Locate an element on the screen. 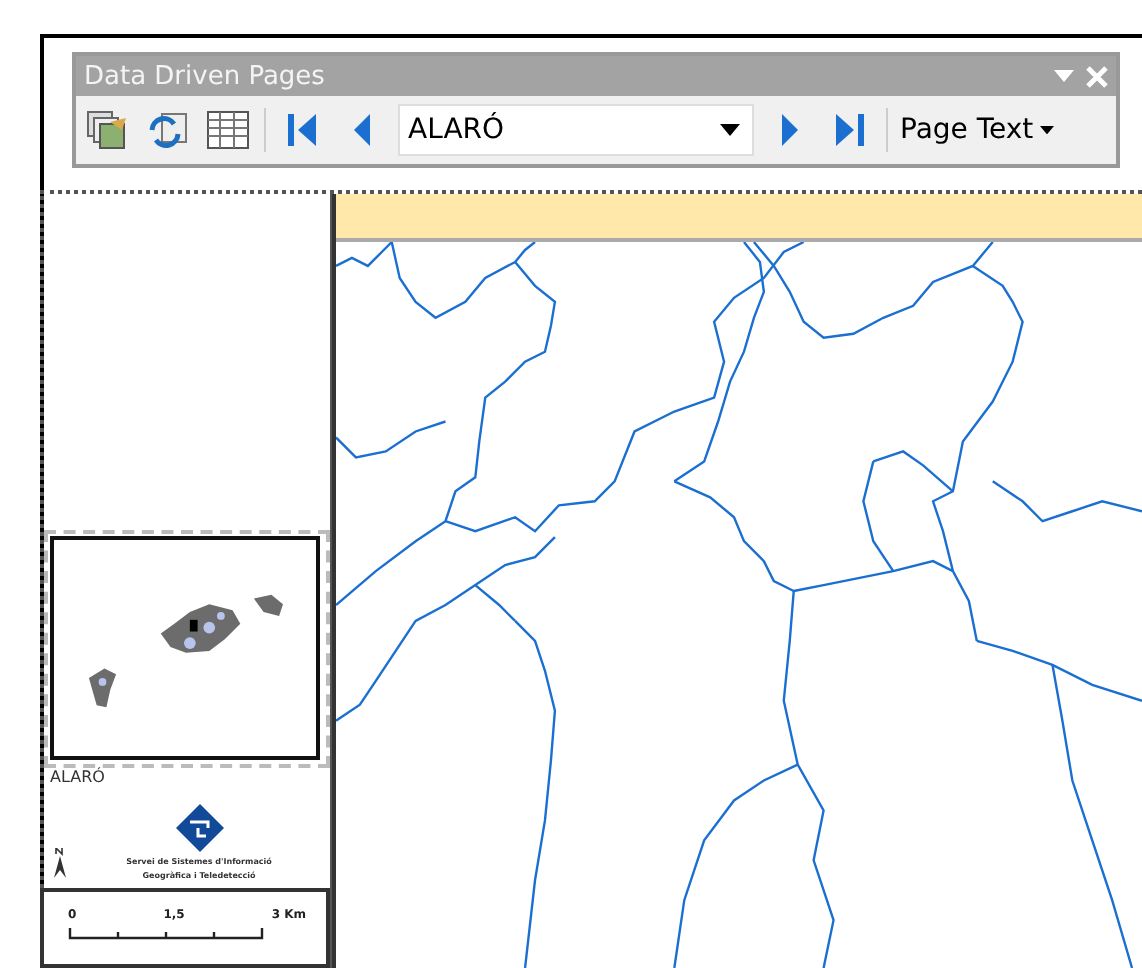  previous-icon is located at coordinates (362, 130).